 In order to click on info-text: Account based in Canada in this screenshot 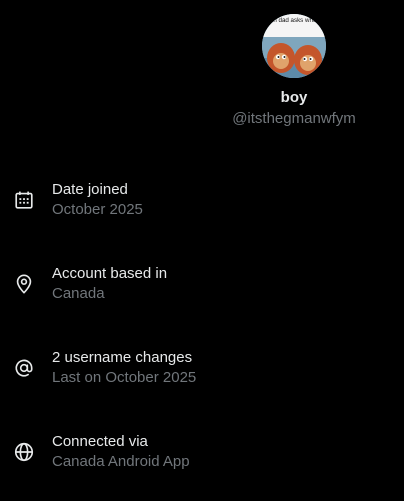, I will do `click(109, 284)`.